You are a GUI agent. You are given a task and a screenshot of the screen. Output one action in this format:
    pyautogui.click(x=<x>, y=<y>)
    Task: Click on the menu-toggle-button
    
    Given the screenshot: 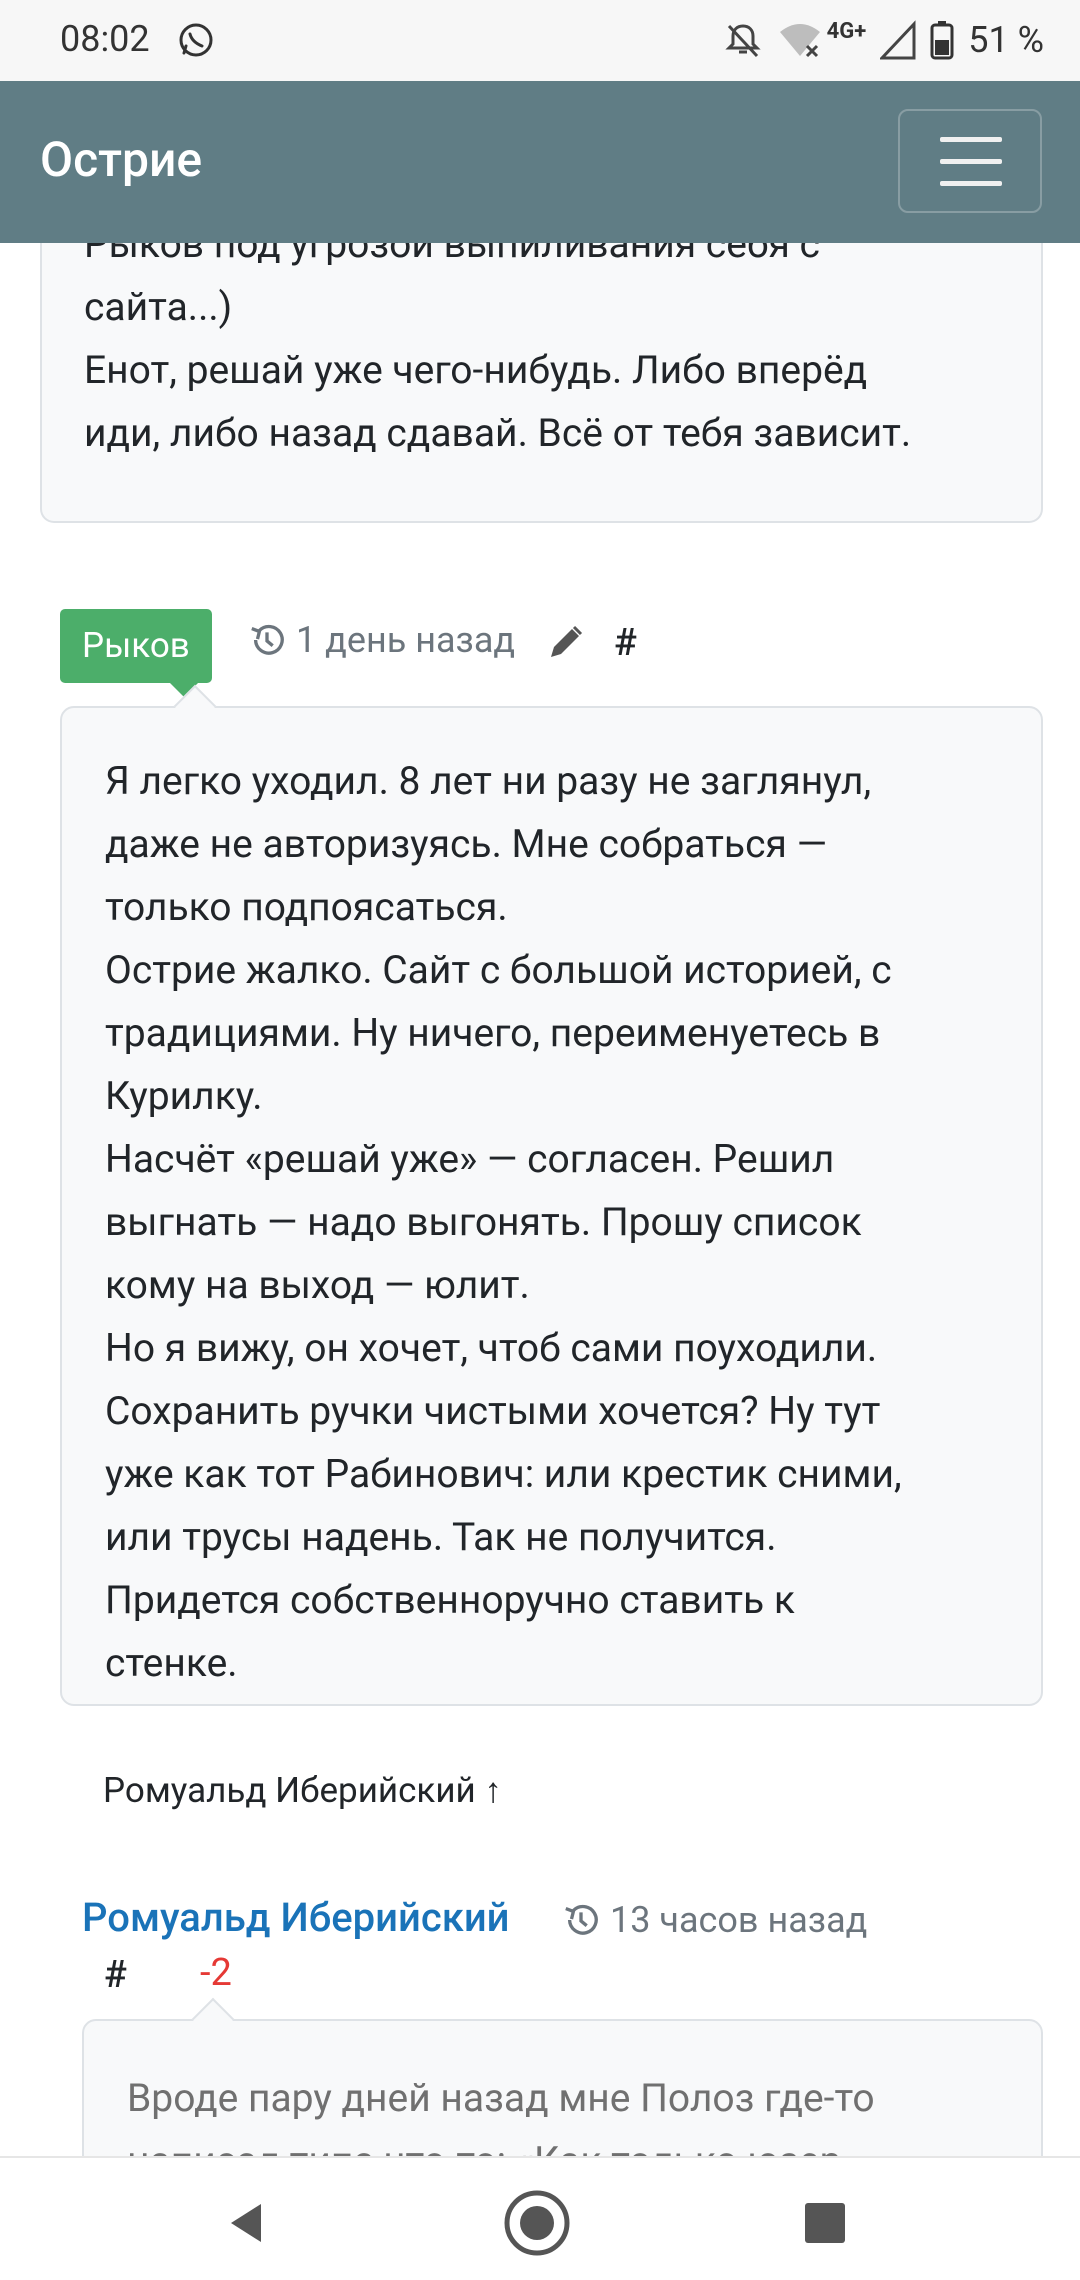 What is the action you would take?
    pyautogui.click(x=970, y=161)
    